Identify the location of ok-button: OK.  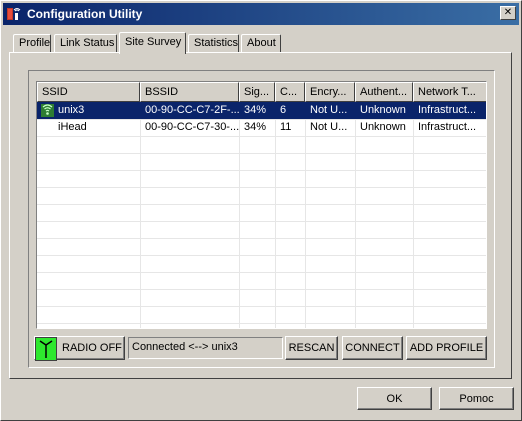
(394, 398).